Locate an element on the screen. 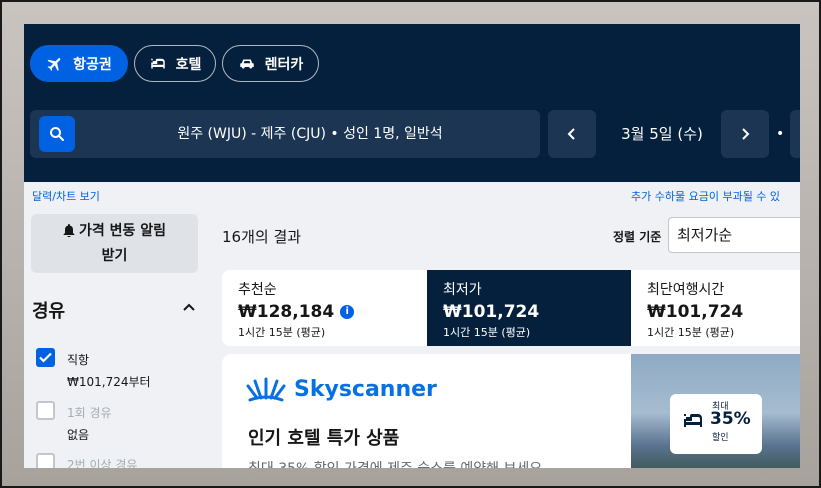  sort-tab-title: 최저가 is located at coordinates (462, 290).